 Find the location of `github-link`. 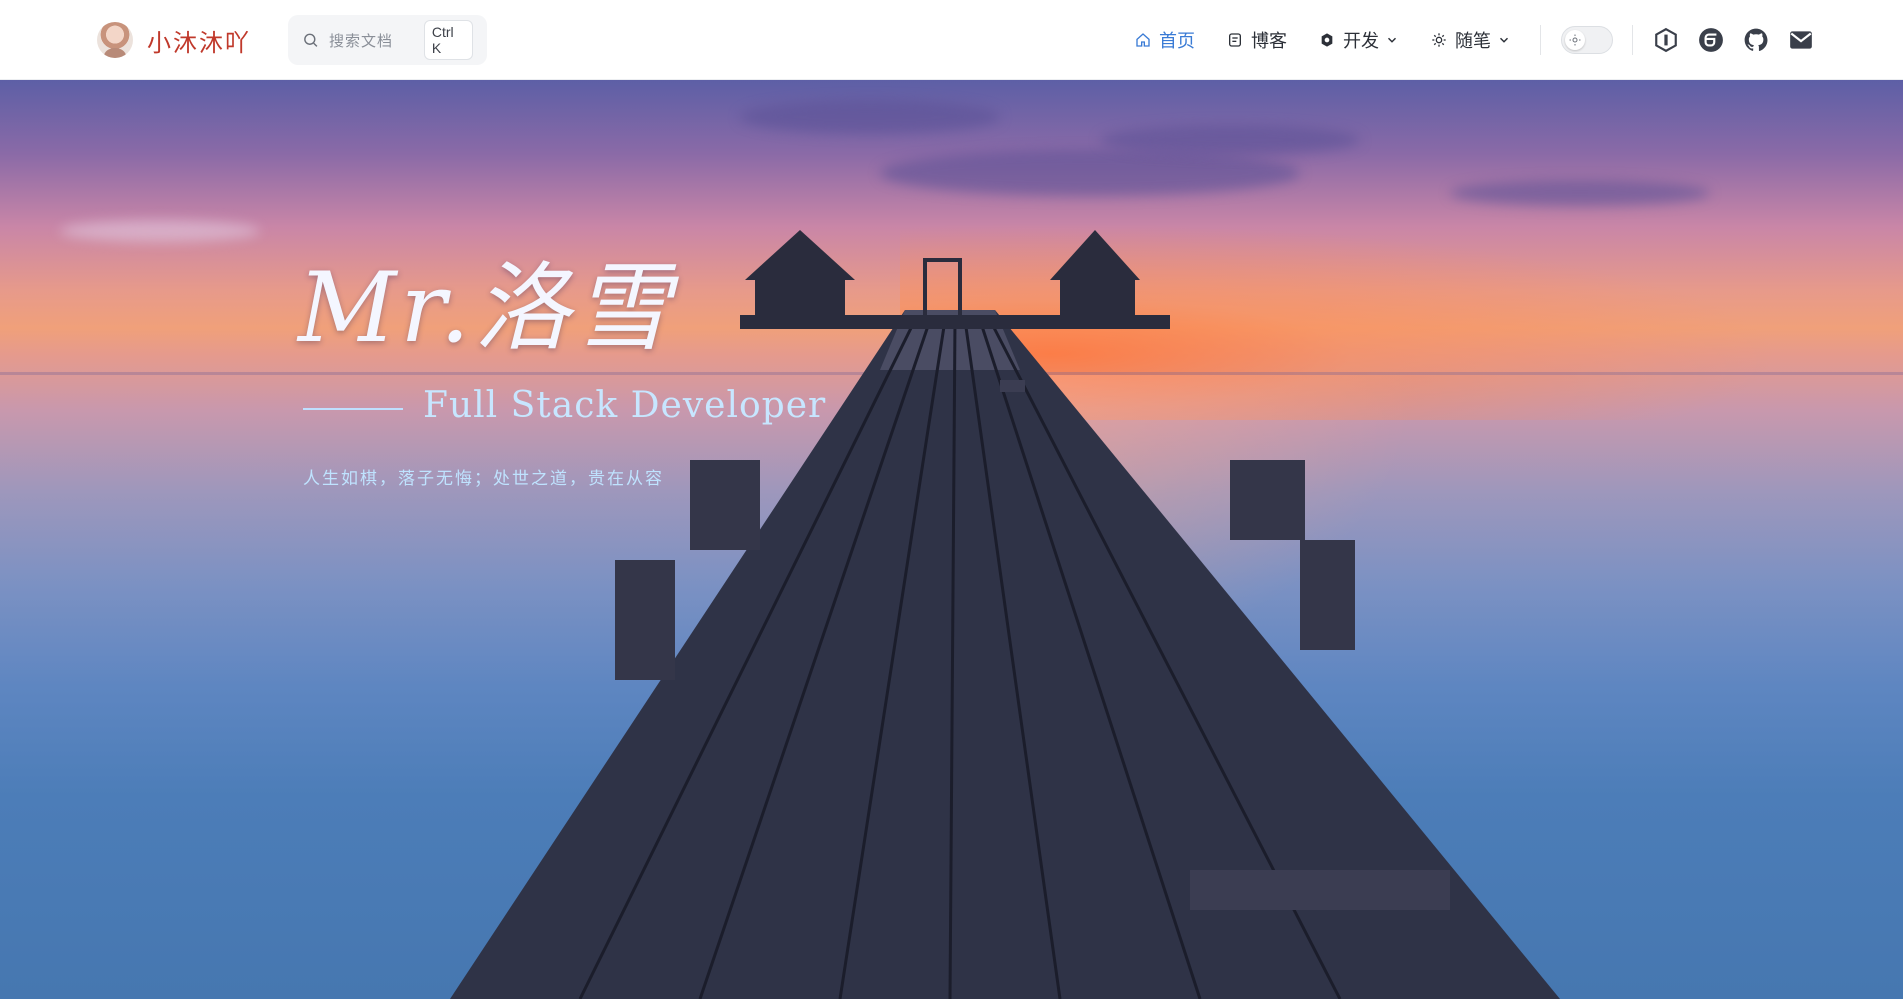

github-link is located at coordinates (1756, 40).